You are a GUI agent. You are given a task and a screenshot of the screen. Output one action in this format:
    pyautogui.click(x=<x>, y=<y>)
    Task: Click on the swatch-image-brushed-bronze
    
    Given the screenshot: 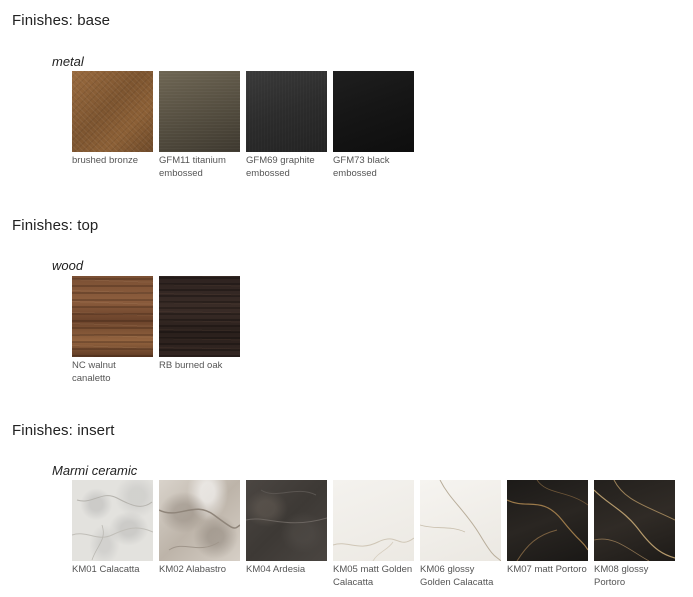 What is the action you would take?
    pyautogui.click(x=112, y=111)
    